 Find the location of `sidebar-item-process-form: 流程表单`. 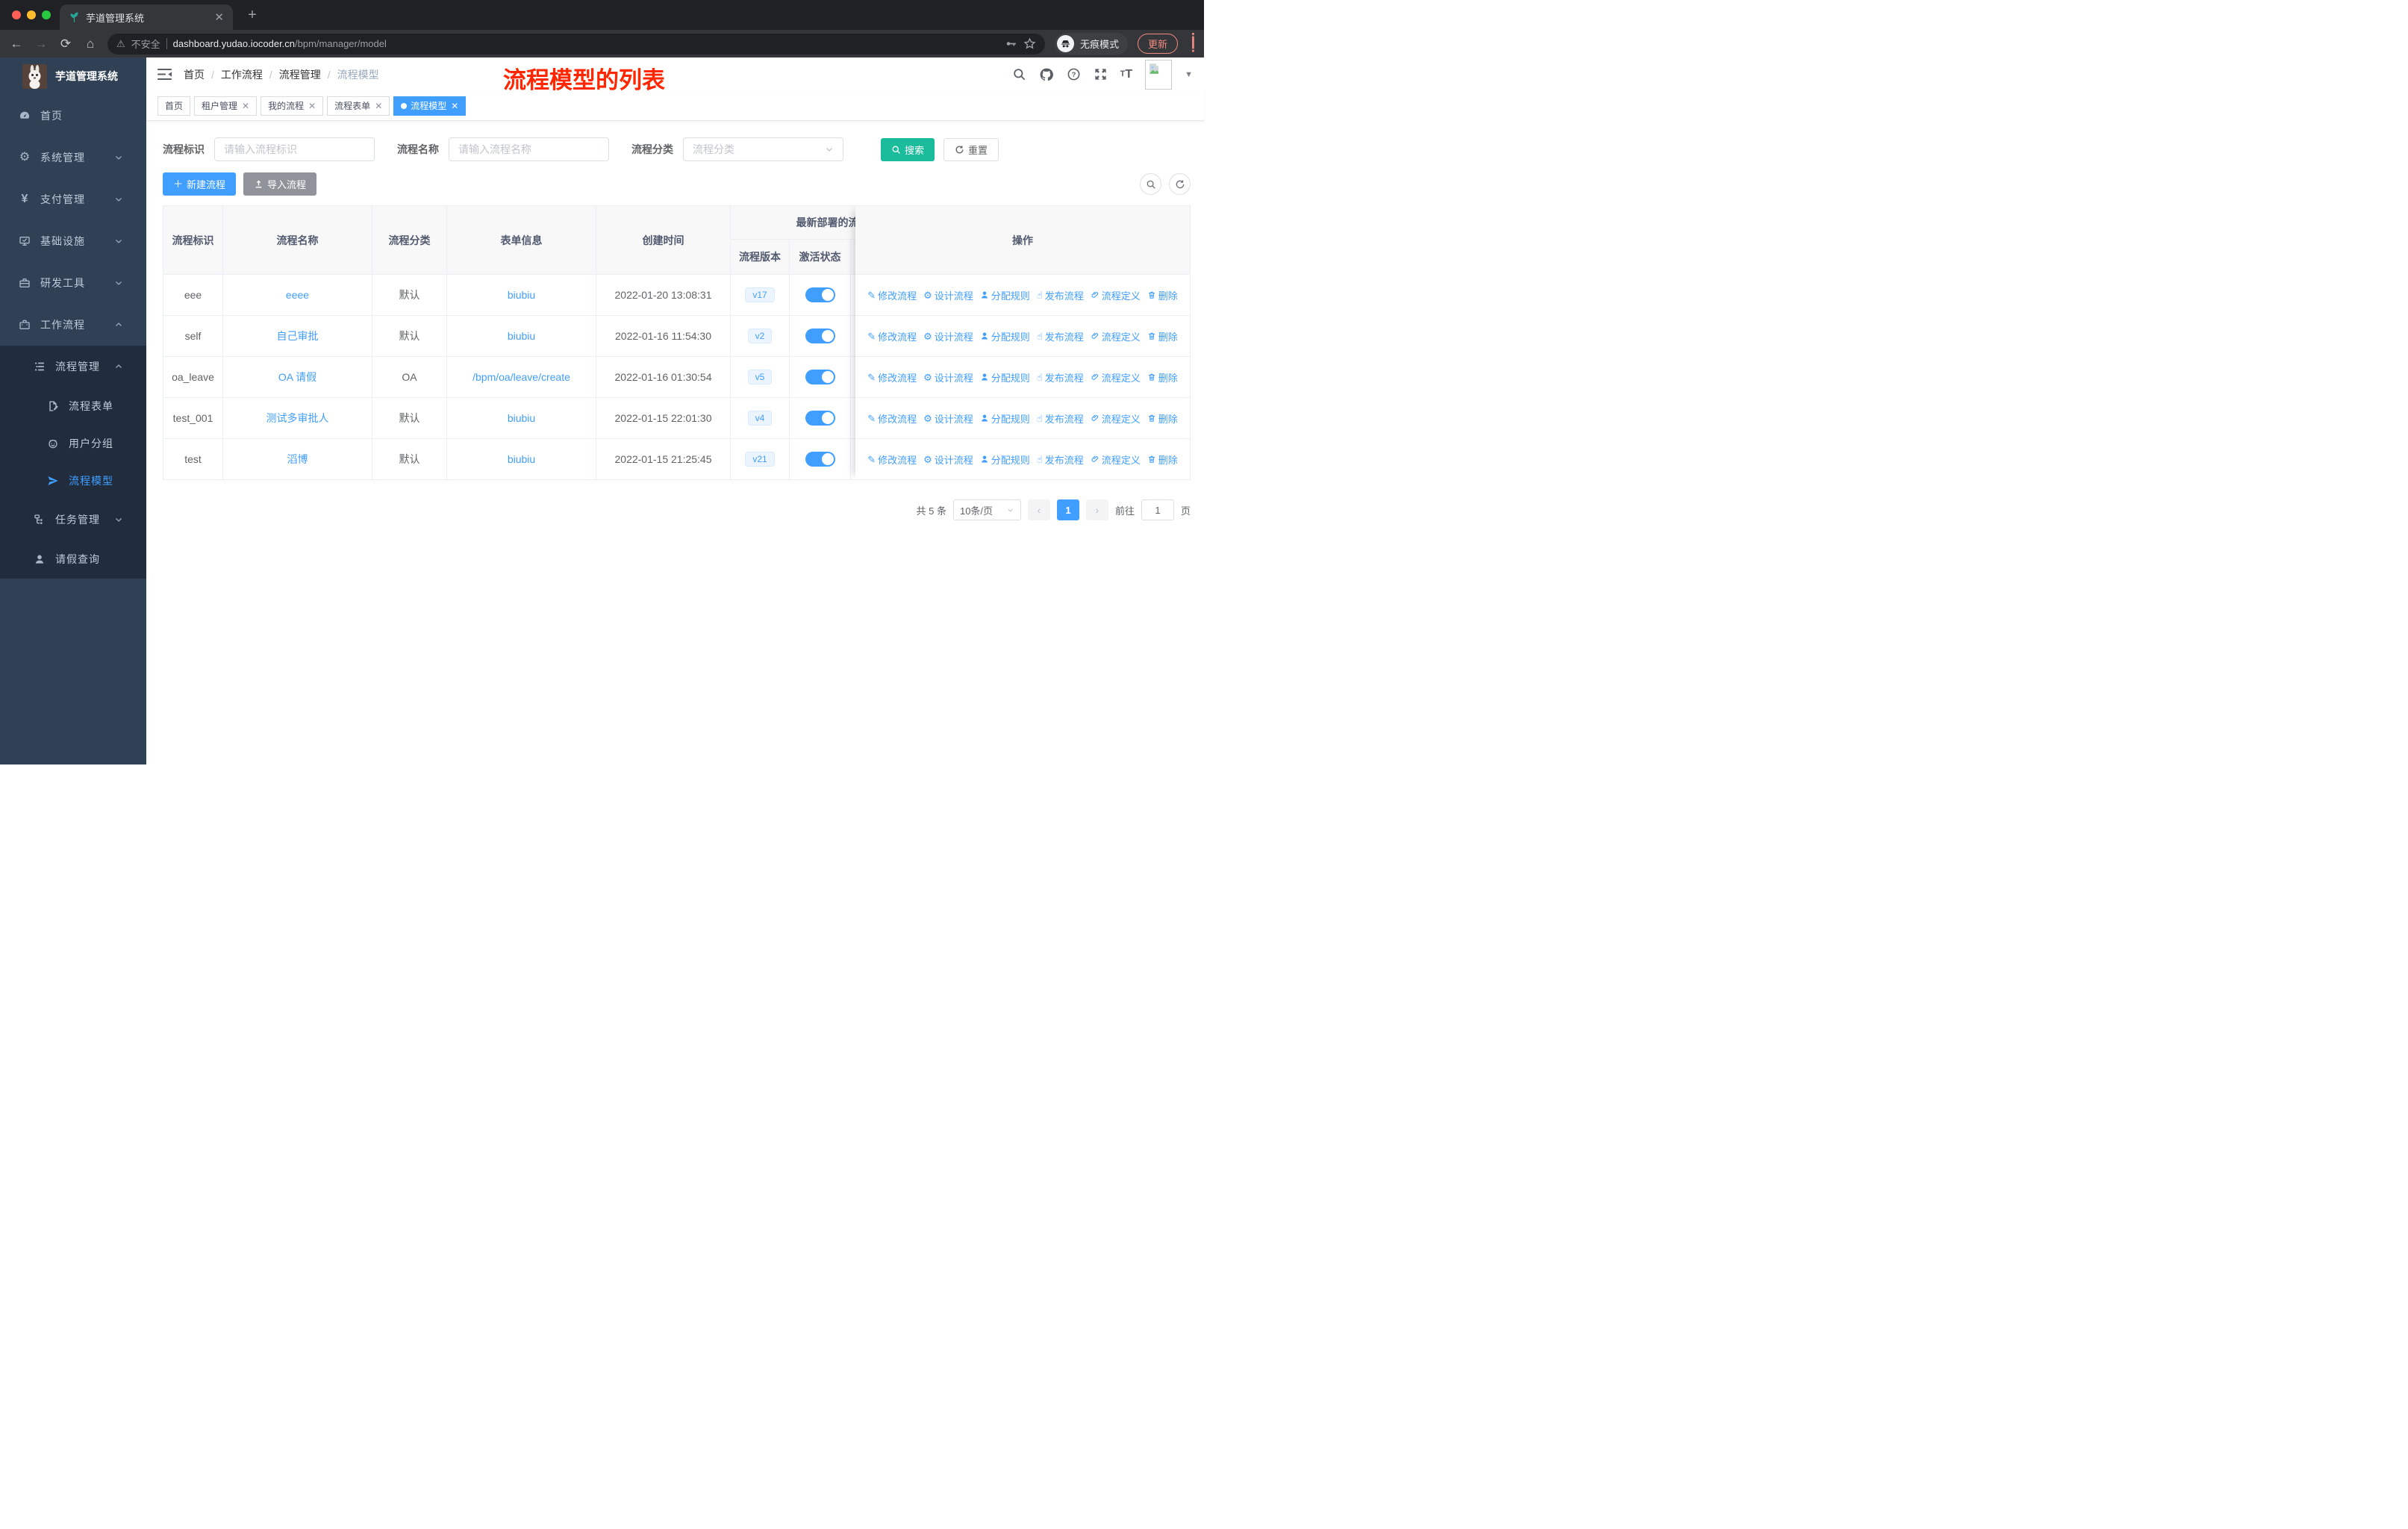

sidebar-item-process-form: 流程表单 is located at coordinates (73, 406).